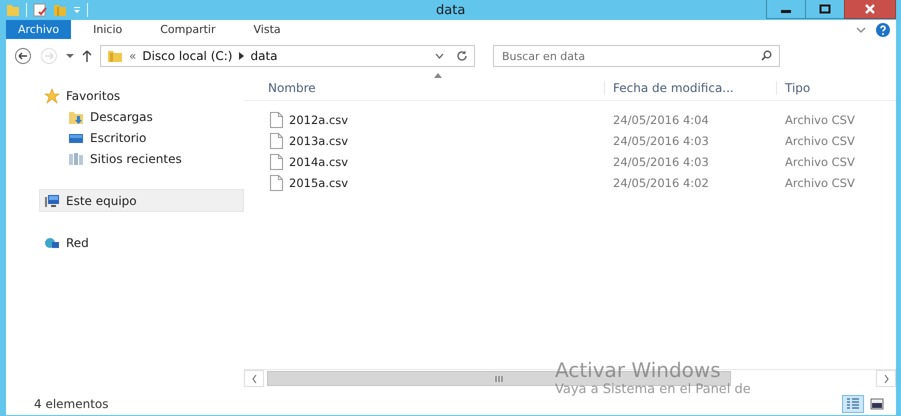 The height and width of the screenshot is (416, 901). I want to click on up-button, so click(87, 56).